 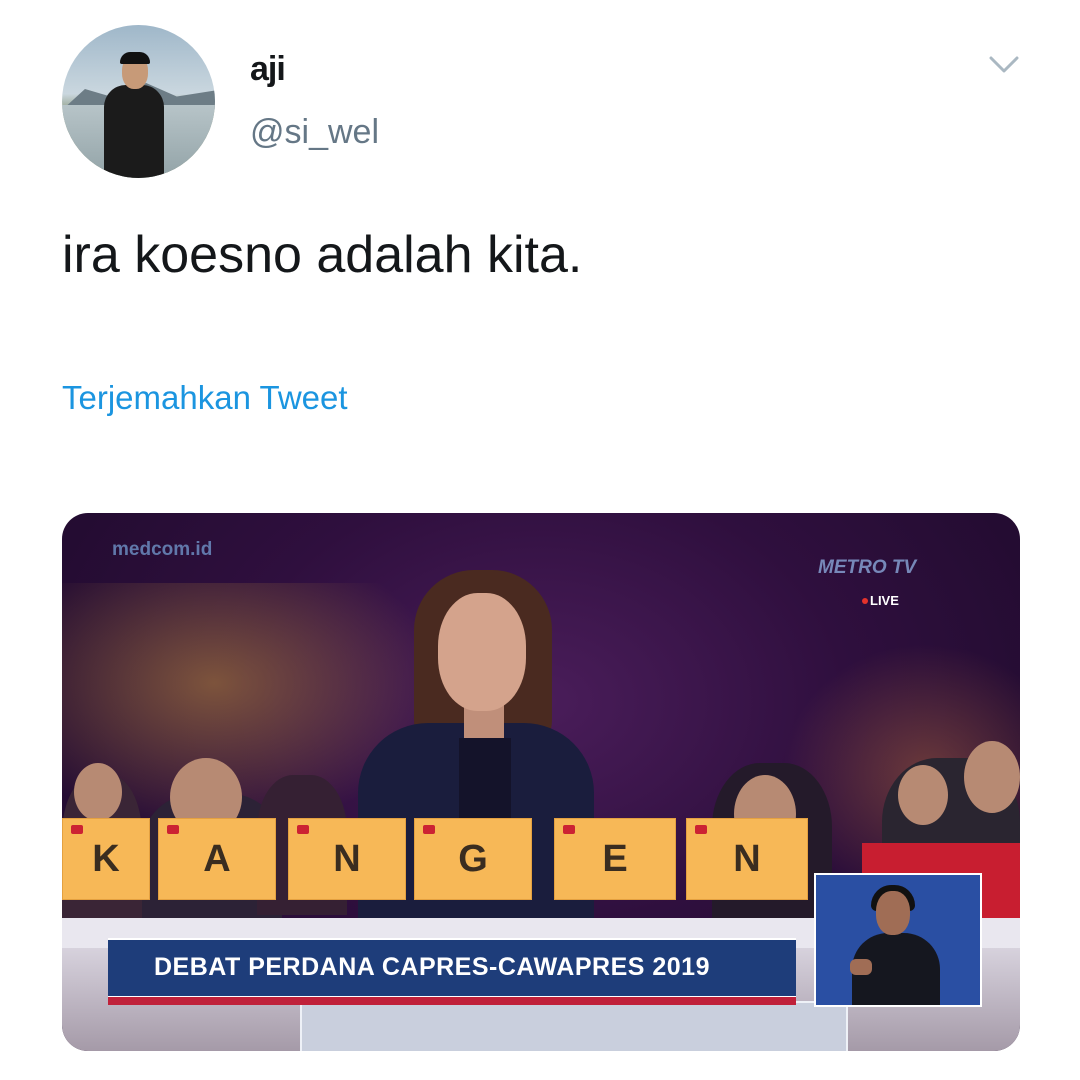 What do you see at coordinates (615, 859) in the screenshot?
I see `letter-card: E` at bounding box center [615, 859].